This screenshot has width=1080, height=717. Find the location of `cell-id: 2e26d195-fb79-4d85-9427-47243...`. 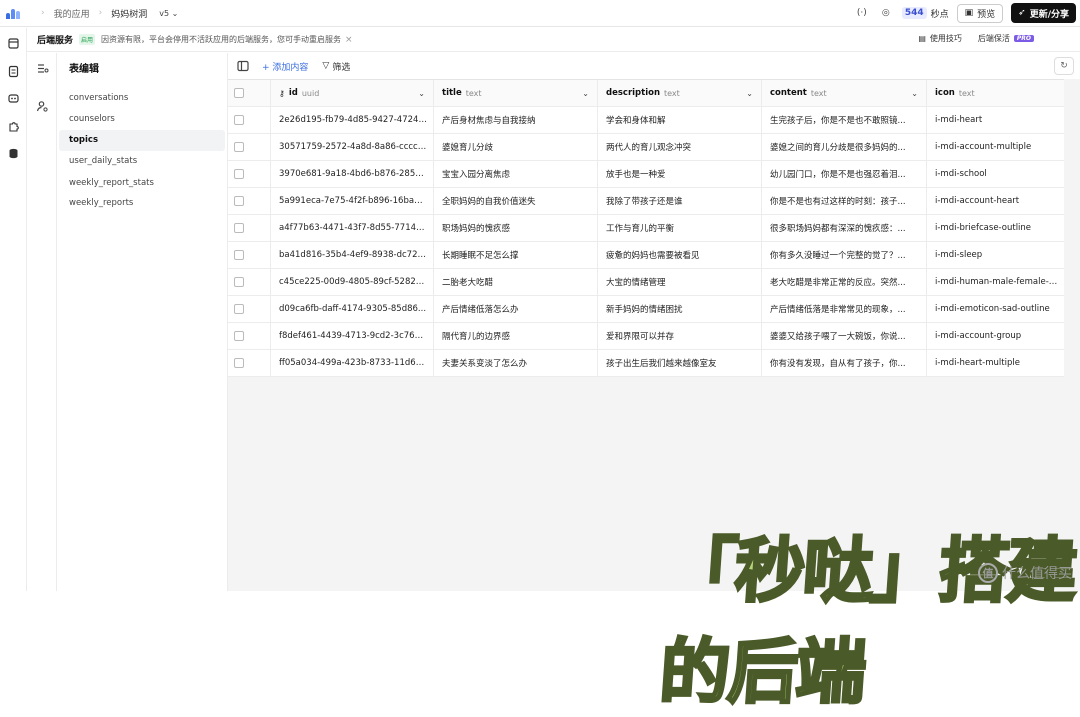

cell-id: 2e26d195-fb79-4d85-9427-47243... is located at coordinates (352, 120).